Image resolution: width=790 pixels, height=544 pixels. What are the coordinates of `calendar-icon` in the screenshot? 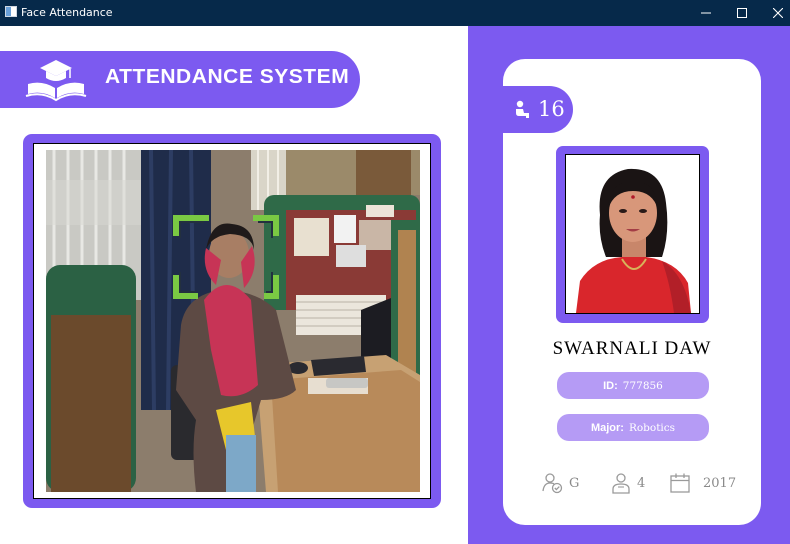 It's located at (680, 483).